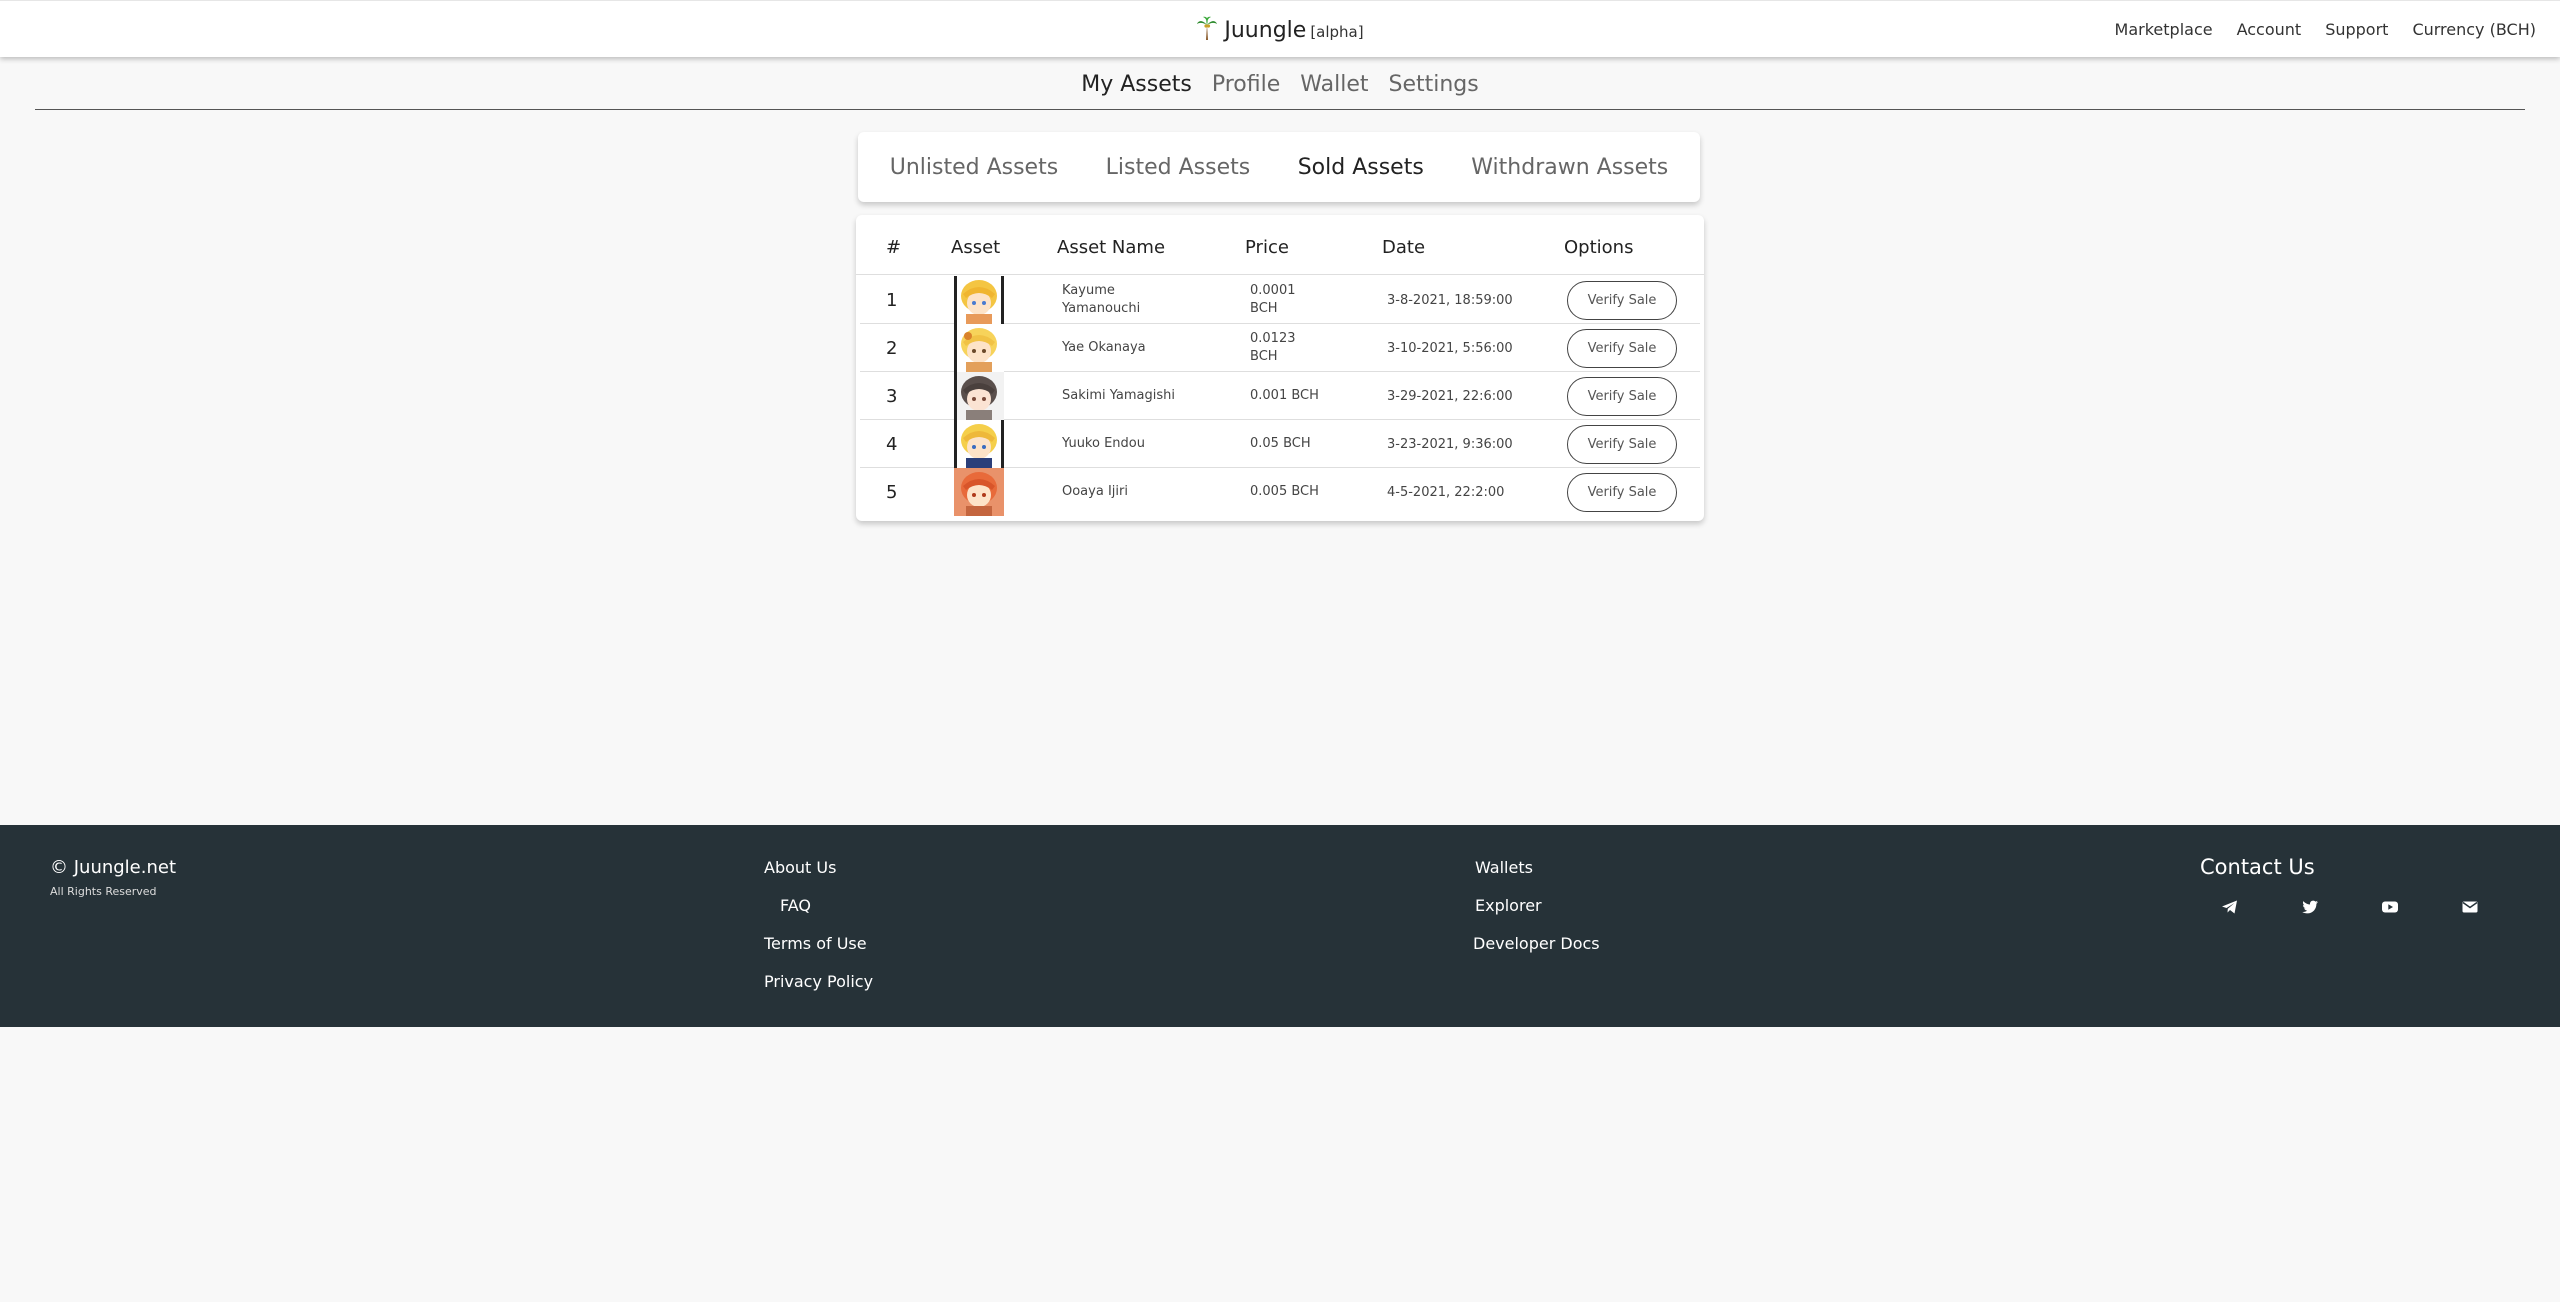 The width and height of the screenshot is (2560, 1302). Describe the element at coordinates (1450, 444) in the screenshot. I see `sale-date: 3-23-2021, 9:36:00` at that location.